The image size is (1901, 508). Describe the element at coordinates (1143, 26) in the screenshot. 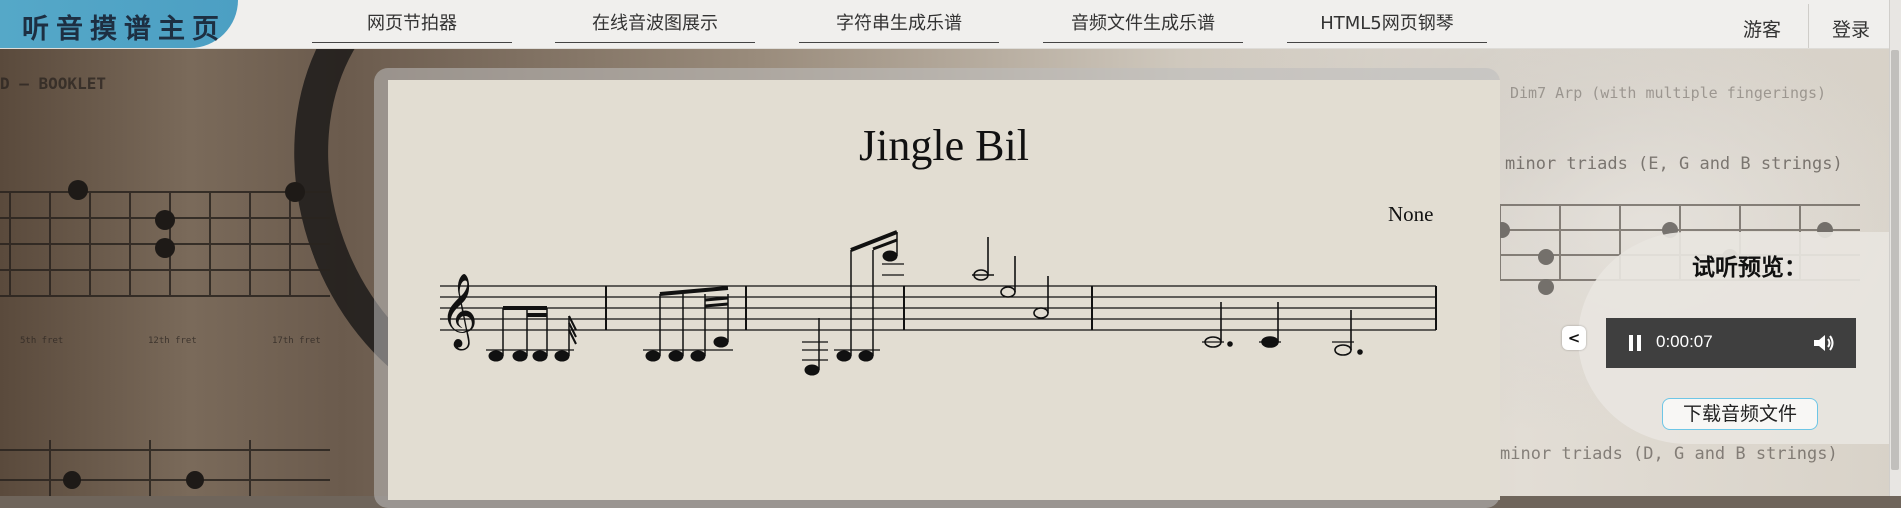

I see `nav-audio-to-score: 音频文件生成乐谱` at that location.